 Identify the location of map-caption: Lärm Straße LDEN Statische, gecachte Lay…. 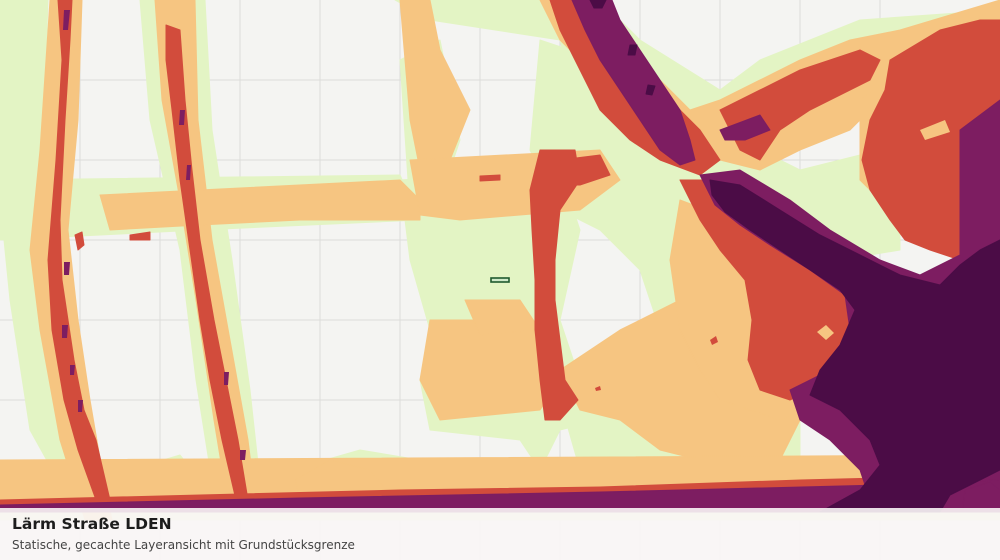
(500, 534).